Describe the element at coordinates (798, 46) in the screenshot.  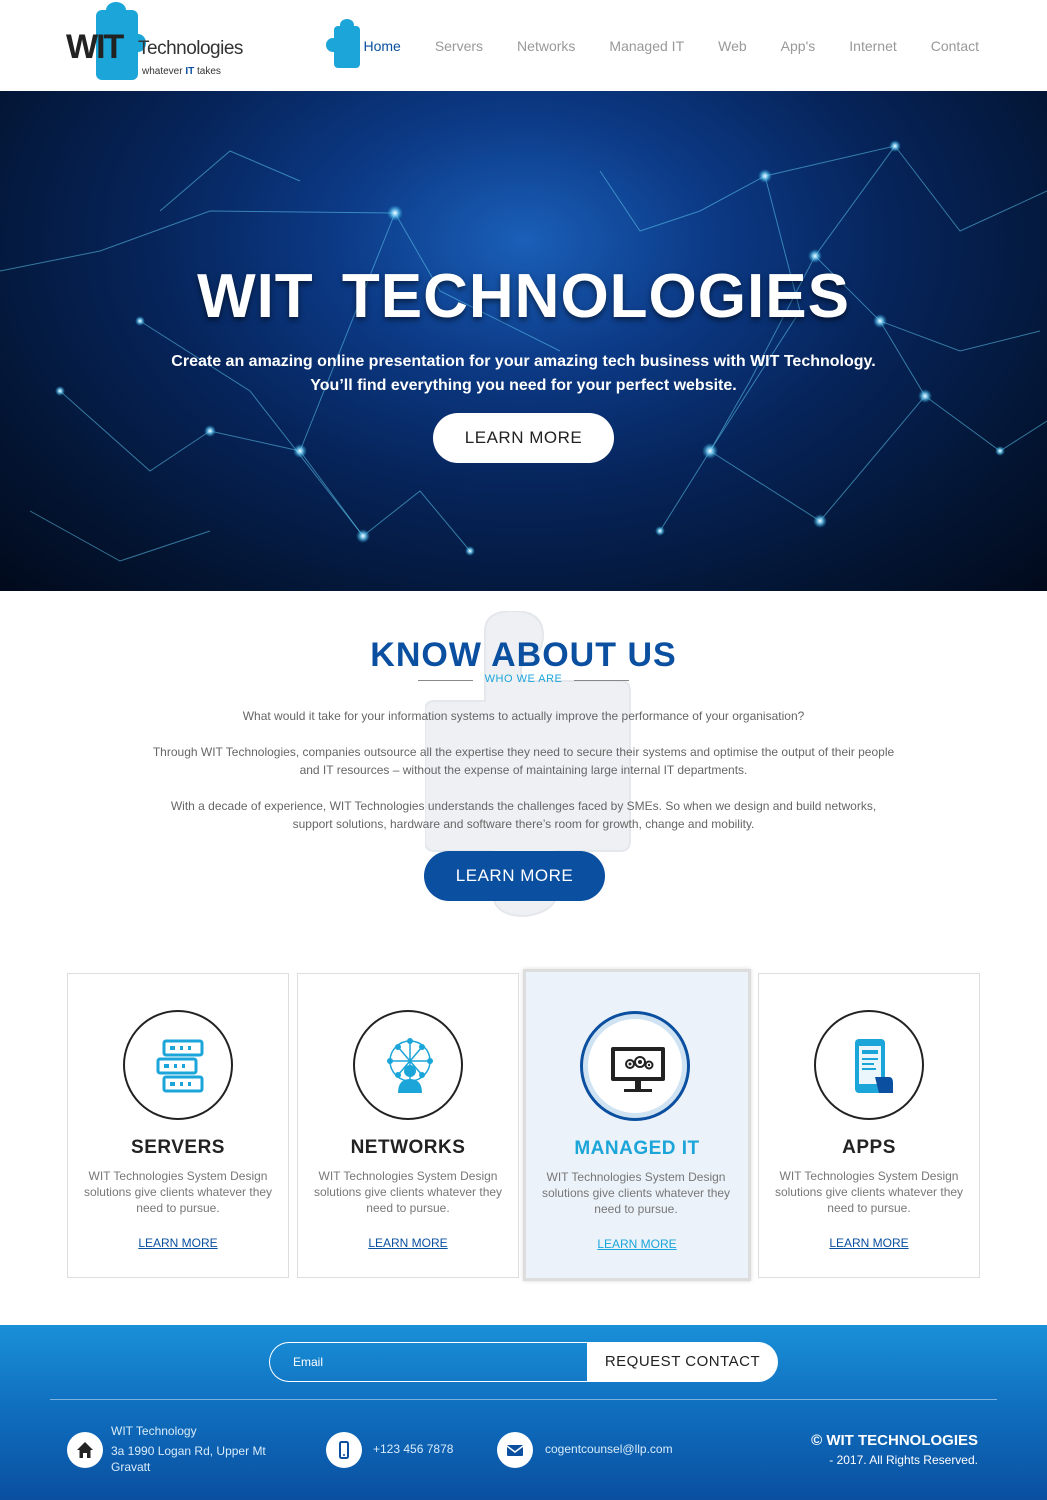
I see `nav-apps: App's` at that location.